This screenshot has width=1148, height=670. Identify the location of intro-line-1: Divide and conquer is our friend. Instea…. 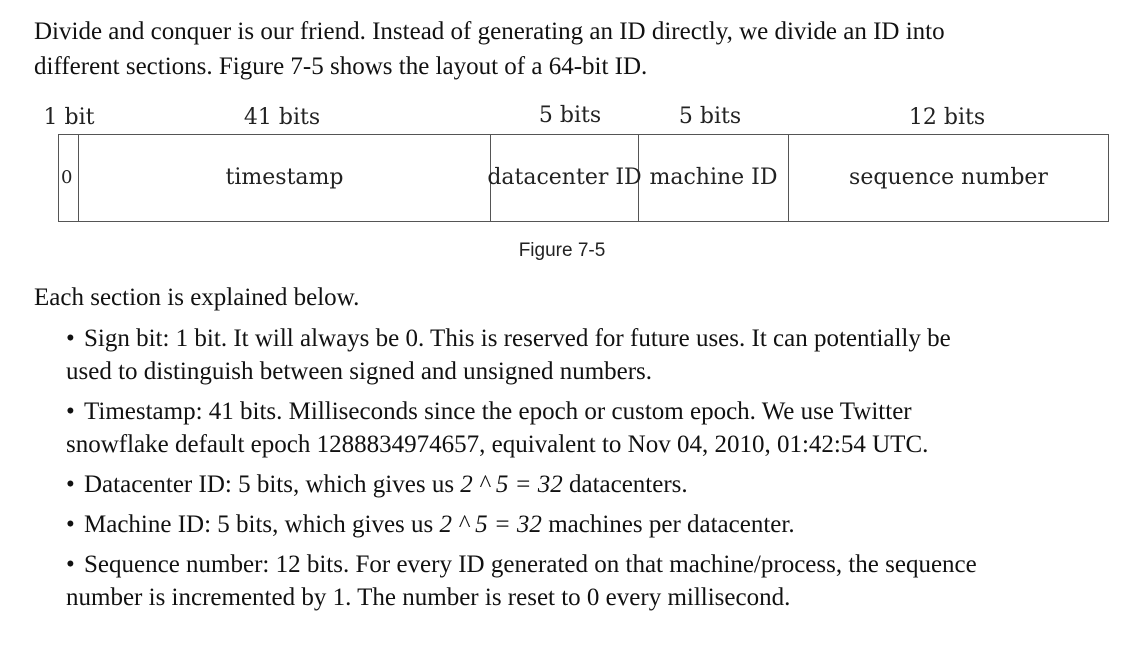
(489, 31).